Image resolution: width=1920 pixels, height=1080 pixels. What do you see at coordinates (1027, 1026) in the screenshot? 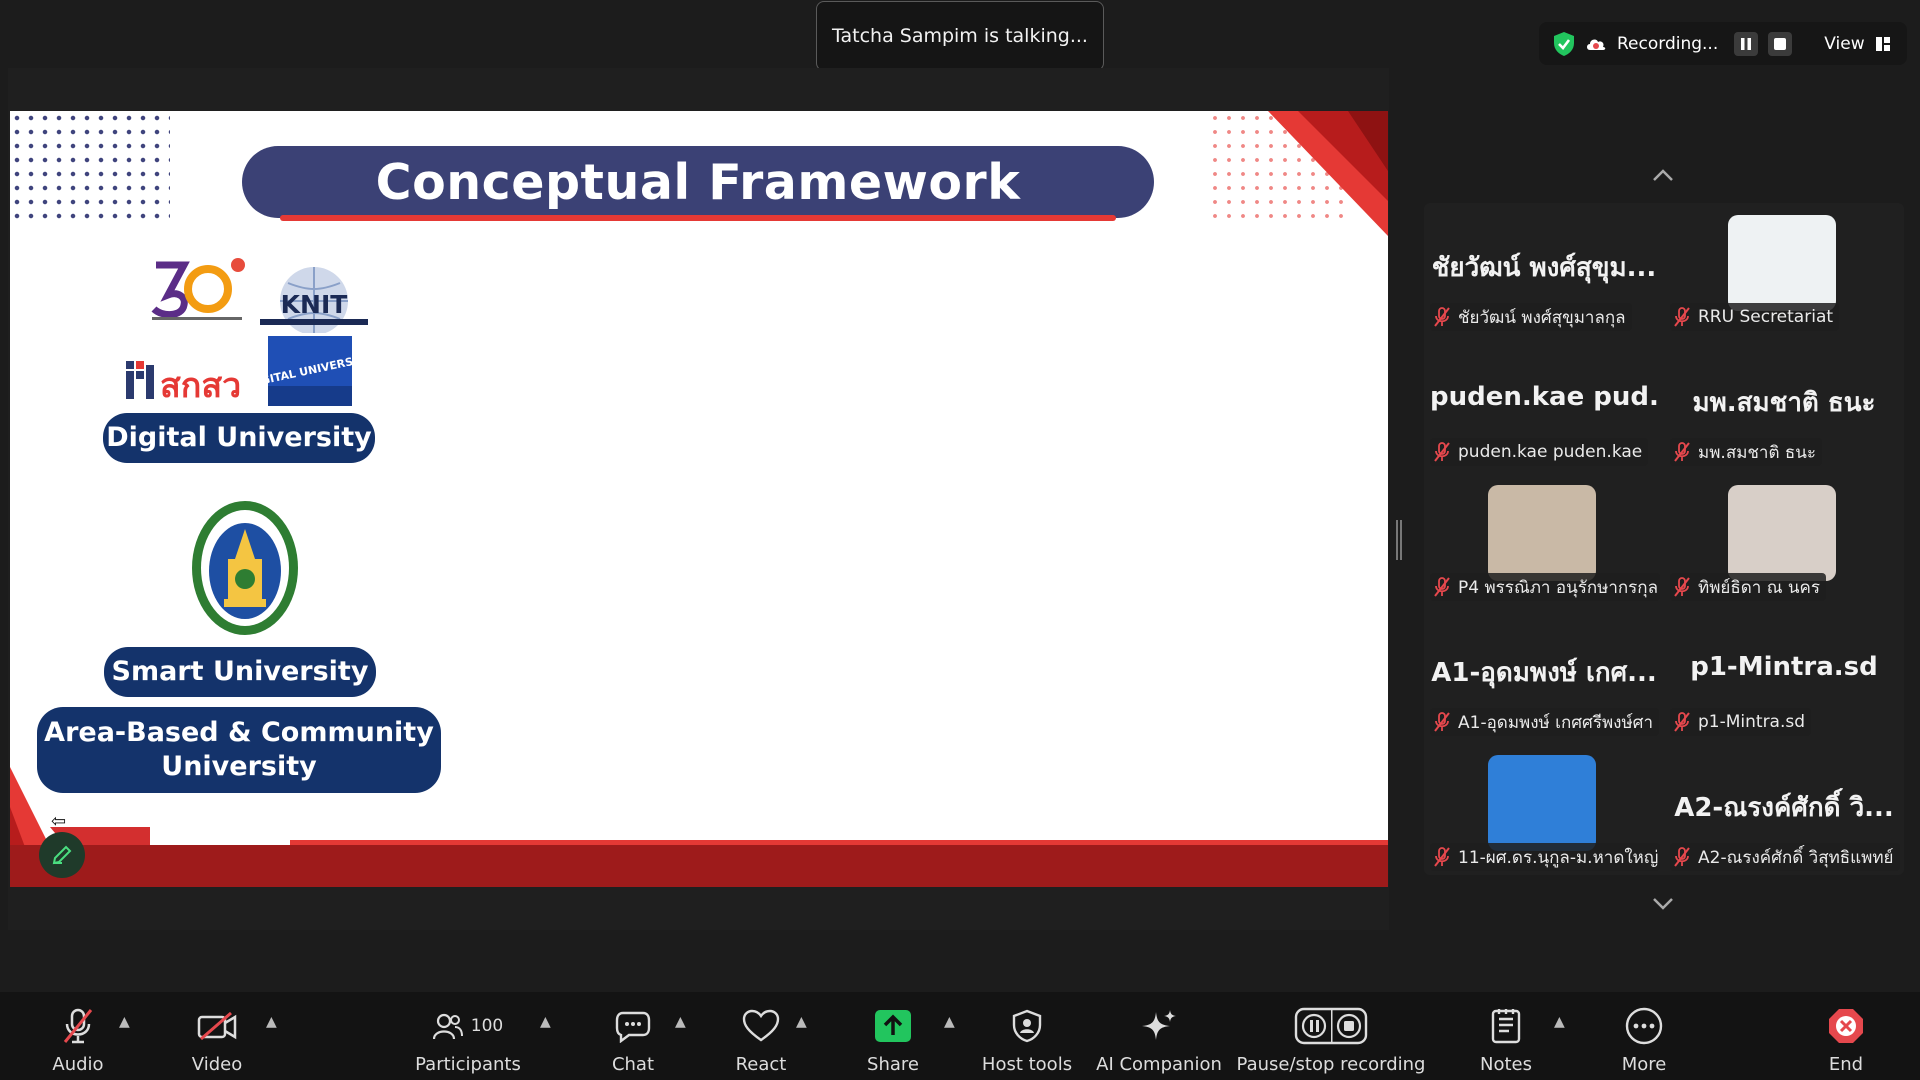
I see `host-tools-shield-icon` at bounding box center [1027, 1026].